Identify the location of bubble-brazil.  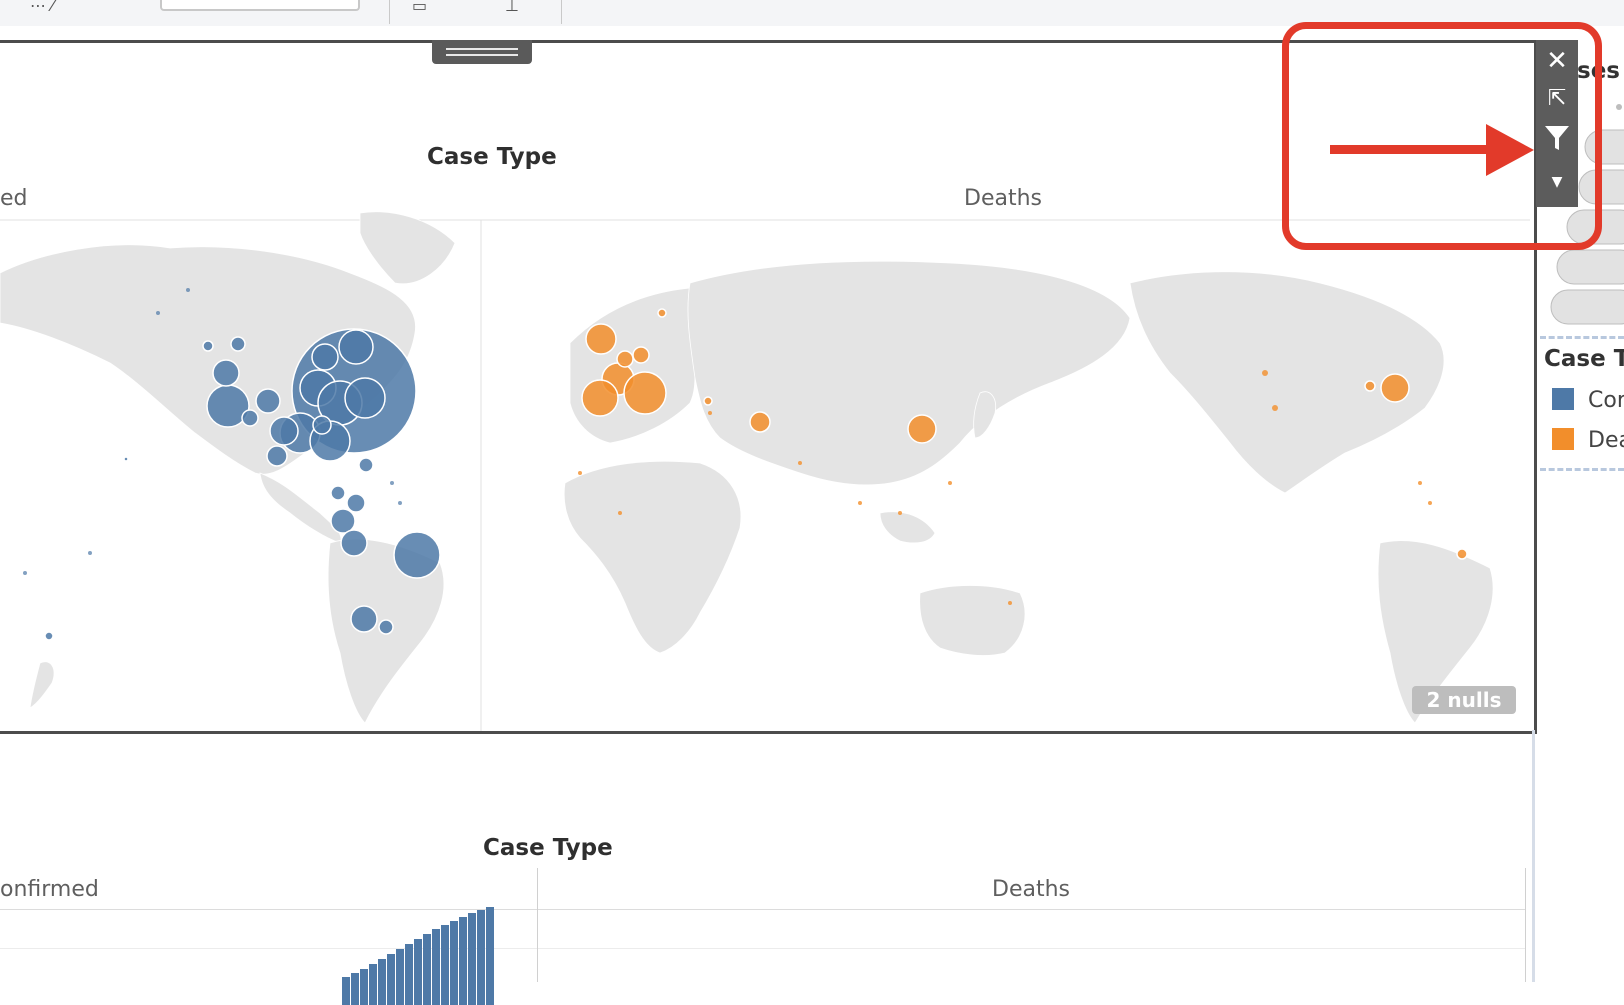
(417, 555).